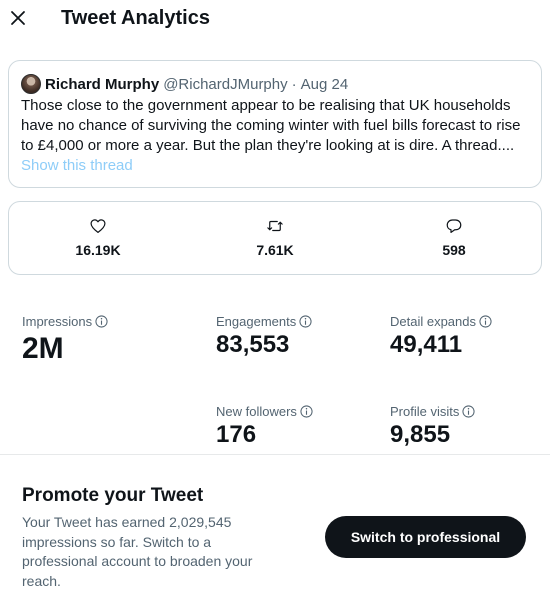 The width and height of the screenshot is (550, 598). I want to click on engagement-summary: 16.19K 7.61K 598, so click(275, 238).